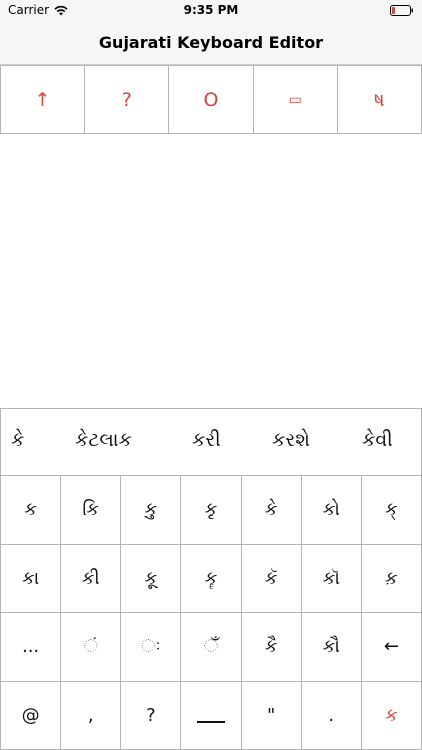 This screenshot has width=422, height=750. Describe the element at coordinates (17, 440) in the screenshot. I see `suggestion-item: કે` at that location.